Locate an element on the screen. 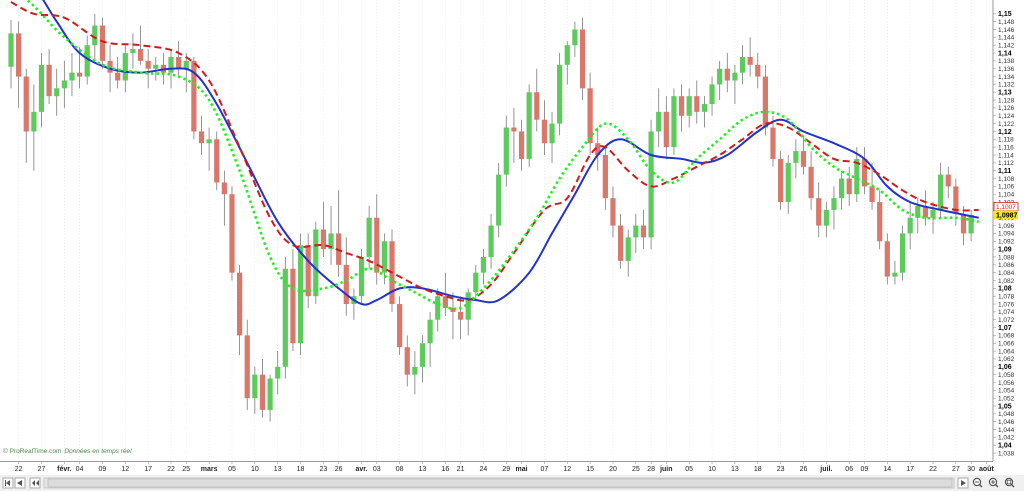 This screenshot has width=1024, height=491. y-tick-label: 1,112 is located at coordinates (1006, 163).